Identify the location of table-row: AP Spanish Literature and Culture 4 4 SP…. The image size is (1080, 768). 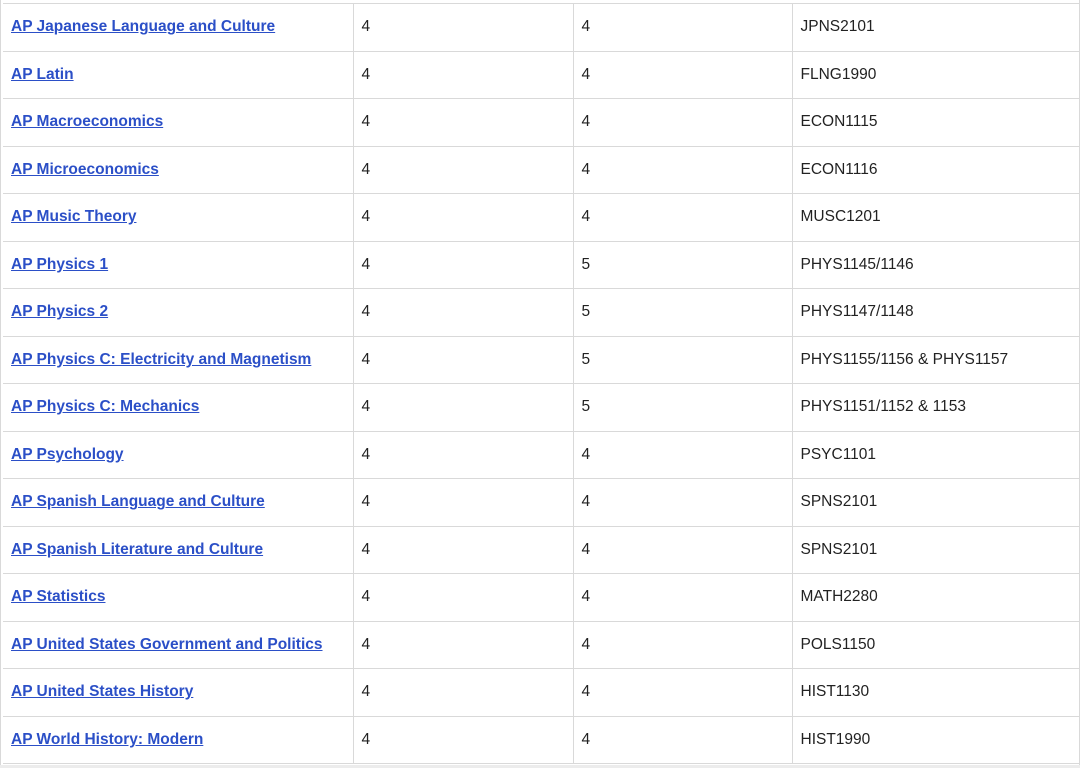
(541, 549).